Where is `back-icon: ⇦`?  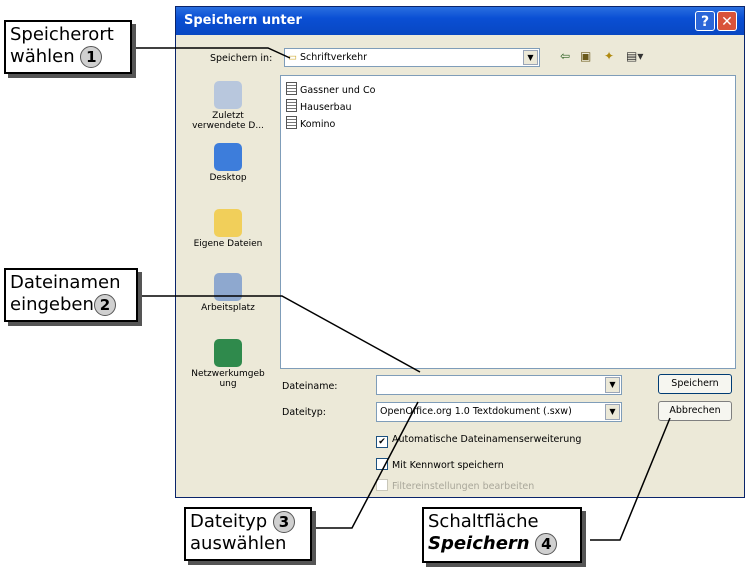 back-icon: ⇦ is located at coordinates (565, 56).